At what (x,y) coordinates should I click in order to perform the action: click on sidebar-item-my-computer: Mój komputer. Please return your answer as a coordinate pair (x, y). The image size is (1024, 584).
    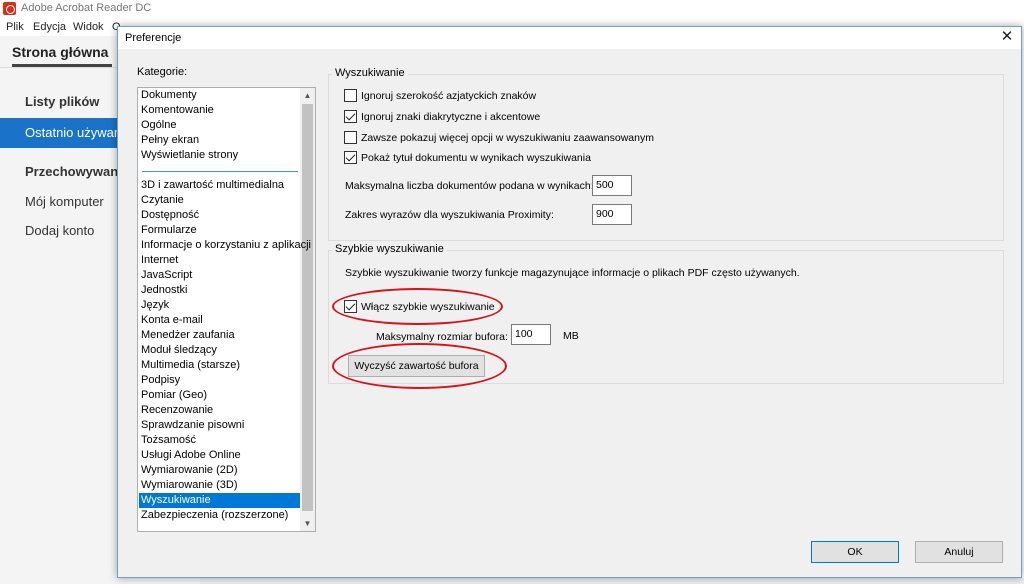
    Looking at the image, I should click on (64, 201).